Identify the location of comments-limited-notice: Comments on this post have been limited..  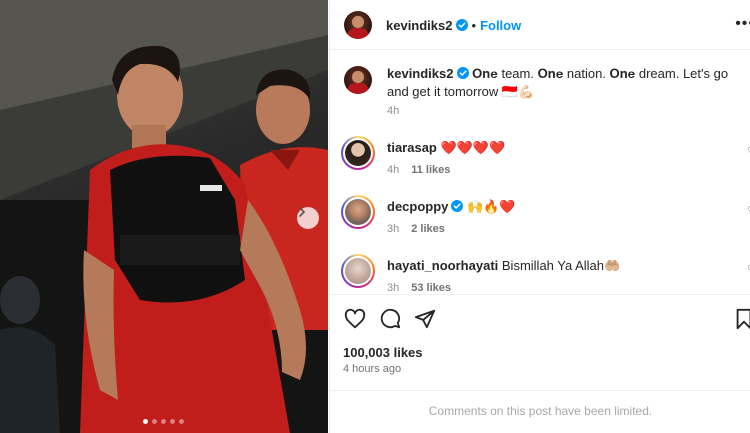
(540, 411).